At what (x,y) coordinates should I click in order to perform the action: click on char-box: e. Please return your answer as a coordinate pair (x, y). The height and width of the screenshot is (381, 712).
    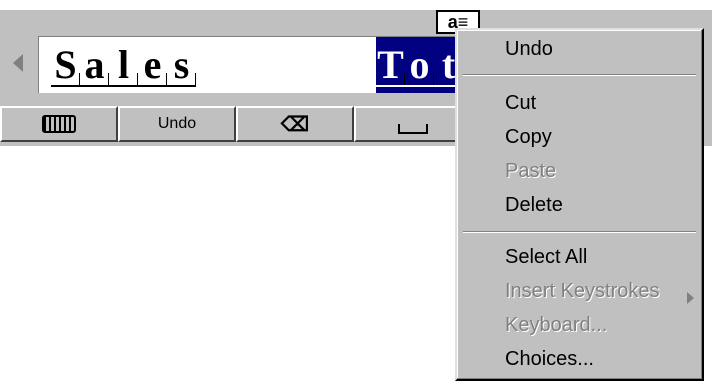
    Looking at the image, I should click on (152, 65).